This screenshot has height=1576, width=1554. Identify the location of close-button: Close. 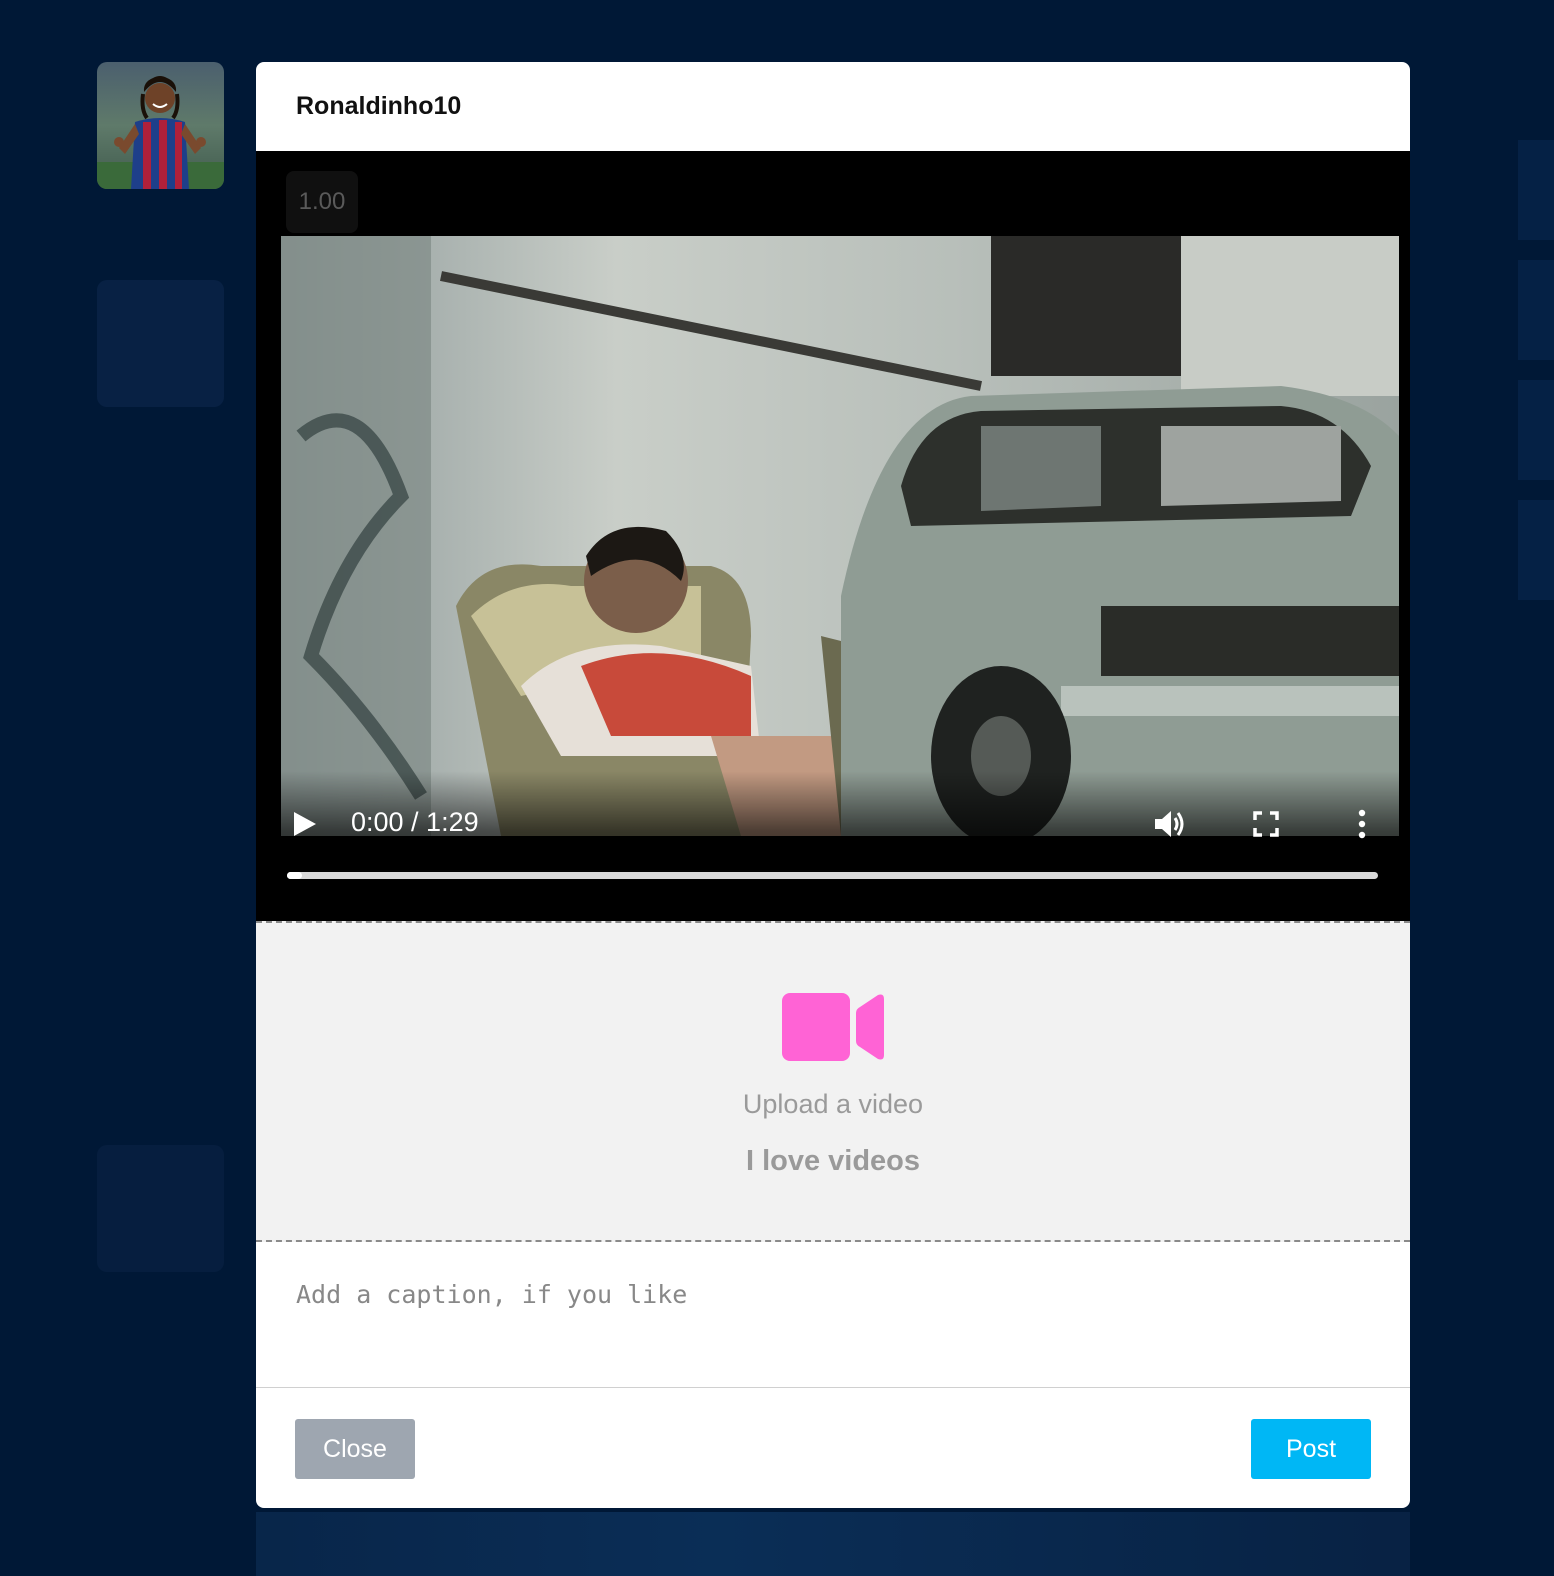
(355, 1449).